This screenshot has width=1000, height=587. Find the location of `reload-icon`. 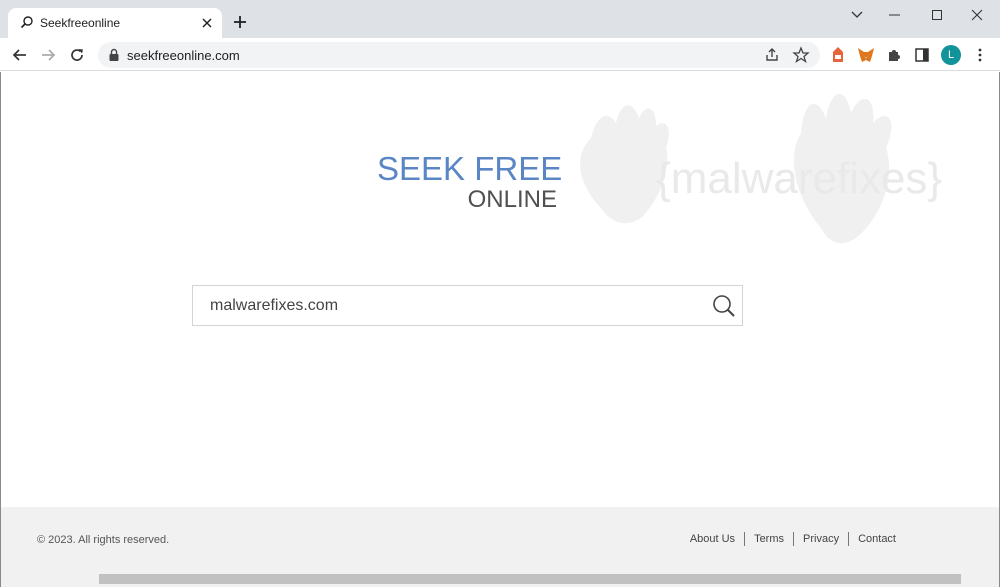

reload-icon is located at coordinates (77, 55).